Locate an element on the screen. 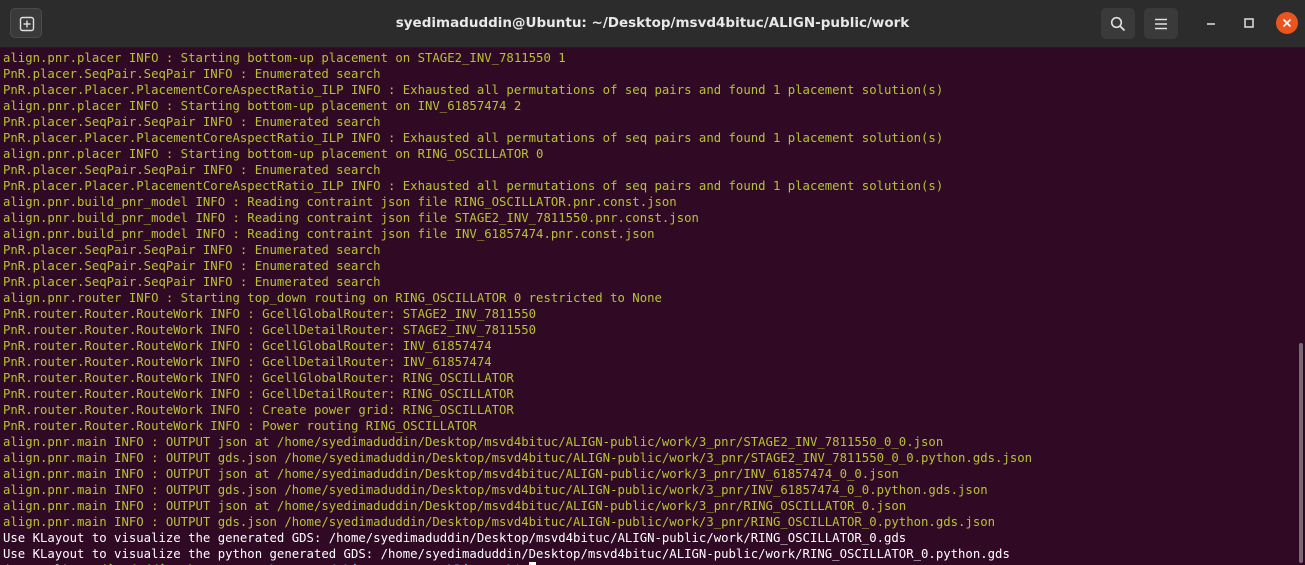 This screenshot has height=565, width=1305. close-button is located at coordinates (1287, 23).